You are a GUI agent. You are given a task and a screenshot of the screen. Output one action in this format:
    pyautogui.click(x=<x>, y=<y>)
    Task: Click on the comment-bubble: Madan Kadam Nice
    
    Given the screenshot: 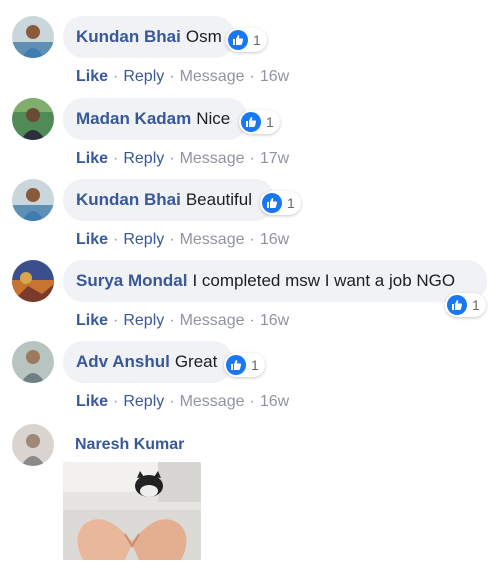 What is the action you would take?
    pyautogui.click(x=155, y=119)
    